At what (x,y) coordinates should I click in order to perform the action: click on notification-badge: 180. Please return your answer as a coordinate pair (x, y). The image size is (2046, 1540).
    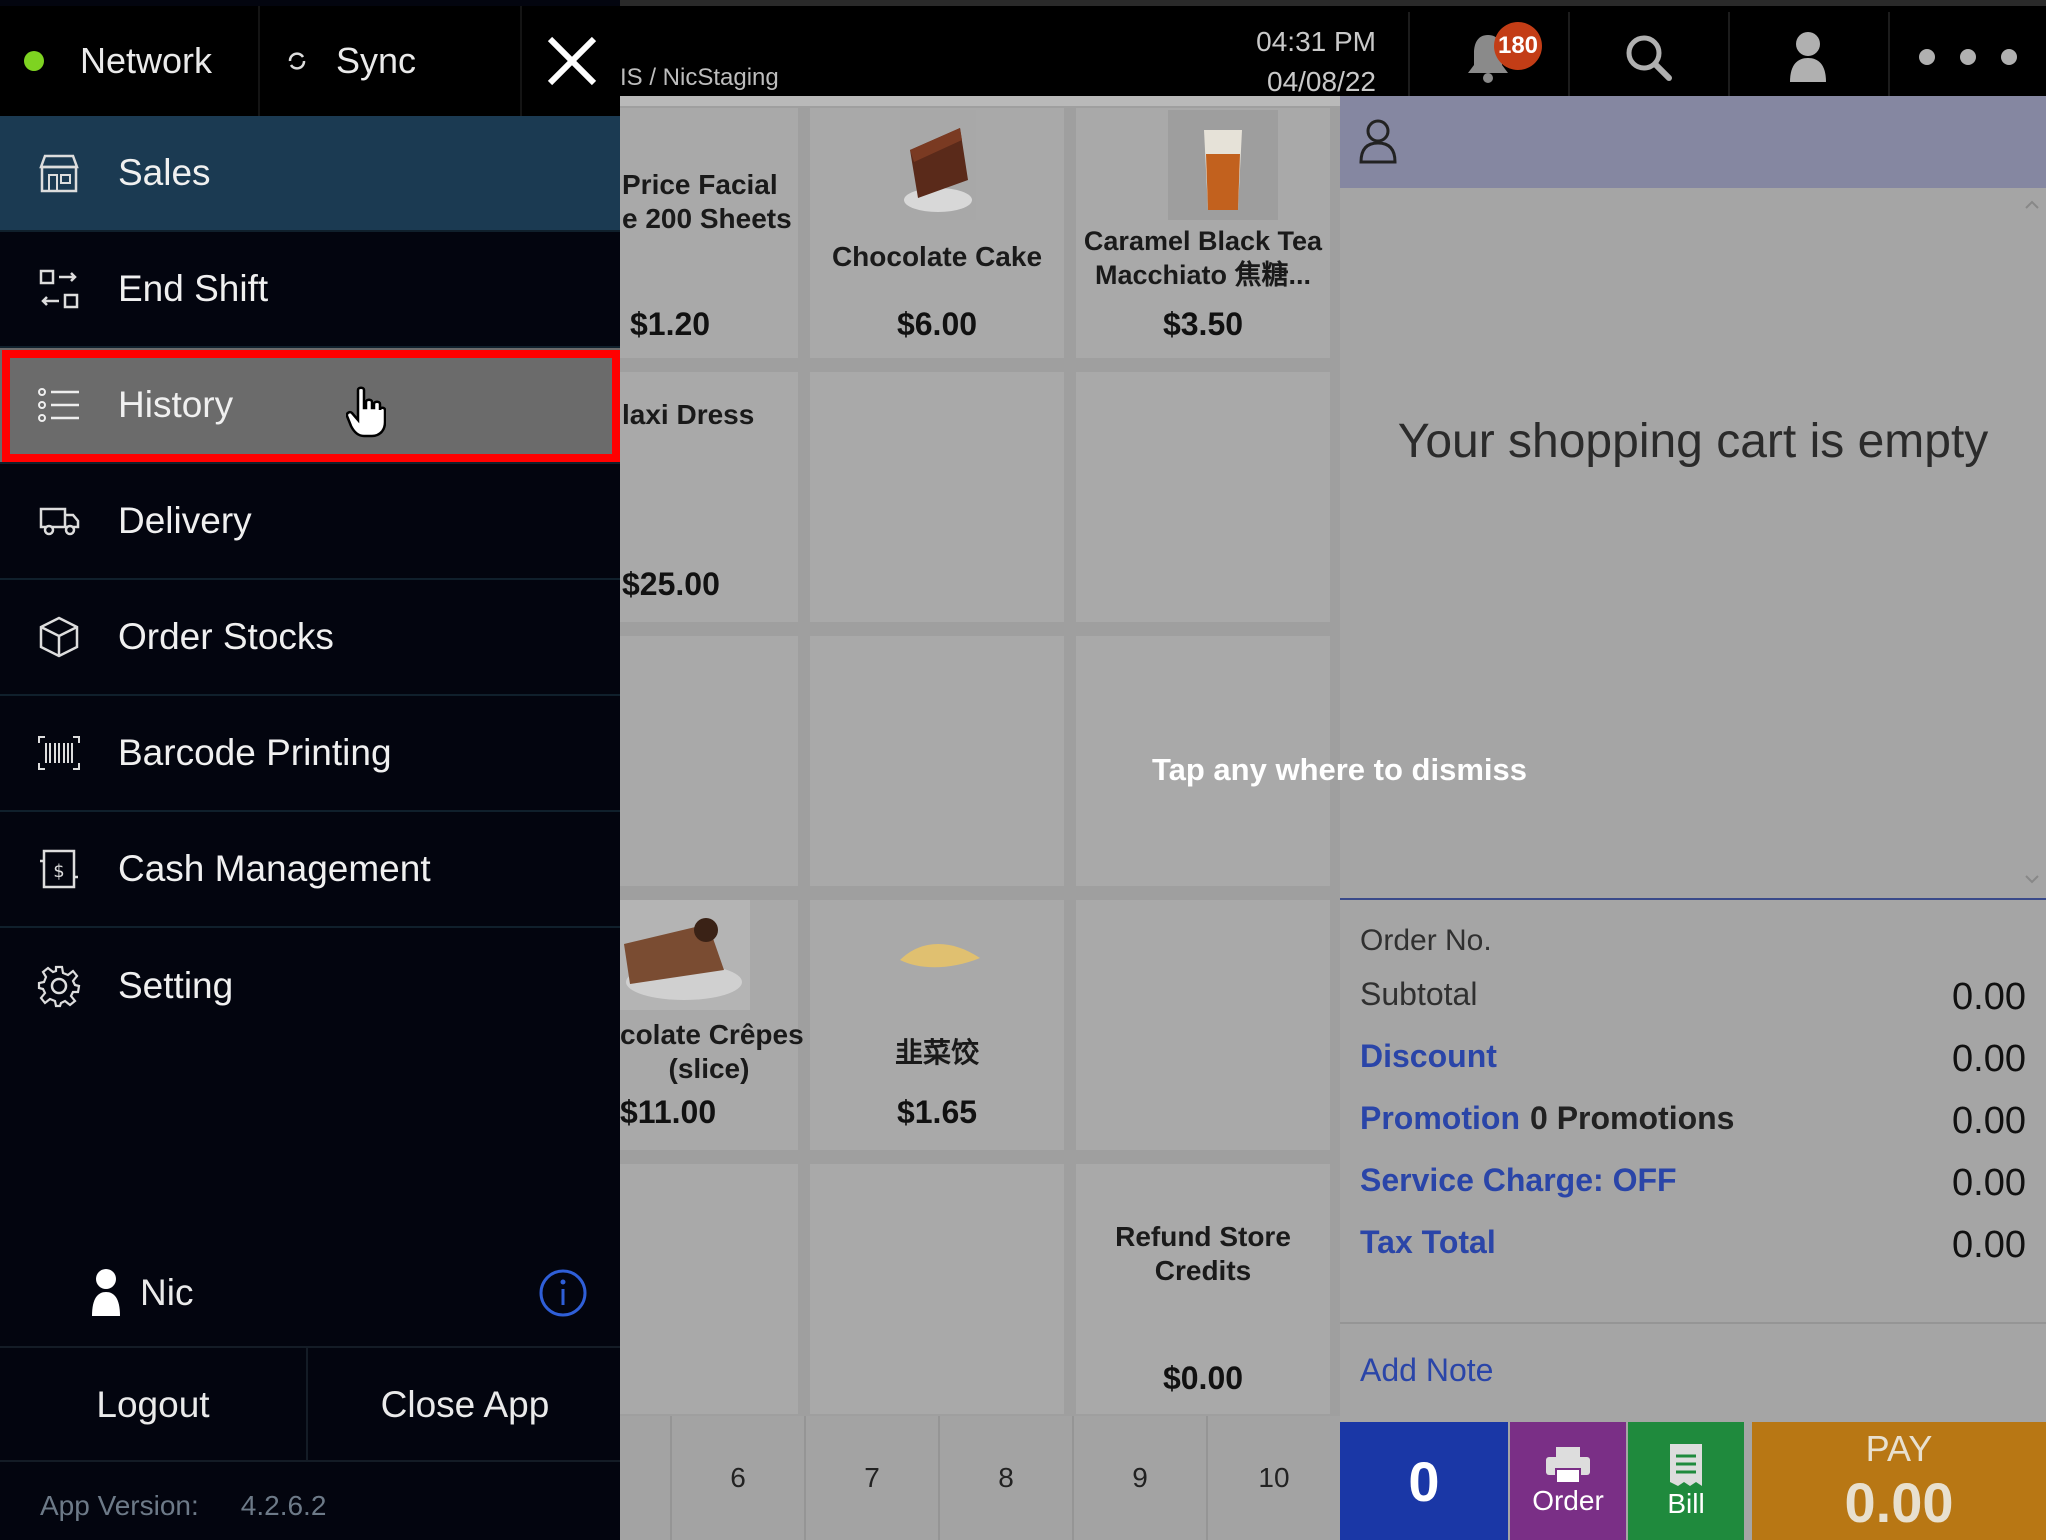
    Looking at the image, I should click on (1518, 46).